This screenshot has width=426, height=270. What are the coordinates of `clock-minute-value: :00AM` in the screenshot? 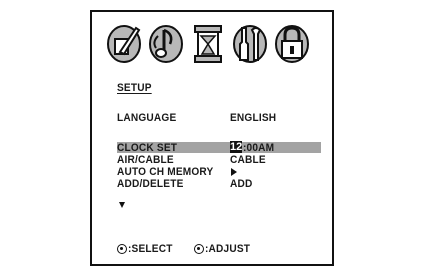 It's located at (258, 148).